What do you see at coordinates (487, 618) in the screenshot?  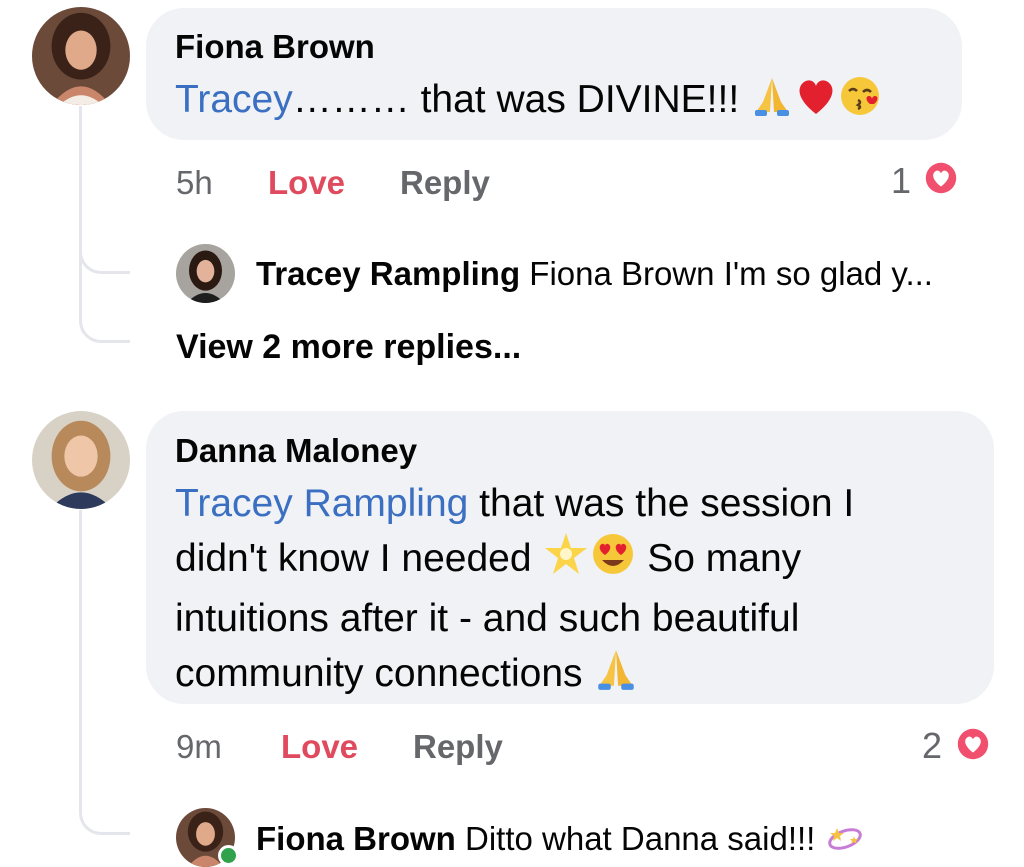 I see `comment-line-3: intuitions after it - and such beautiful` at bounding box center [487, 618].